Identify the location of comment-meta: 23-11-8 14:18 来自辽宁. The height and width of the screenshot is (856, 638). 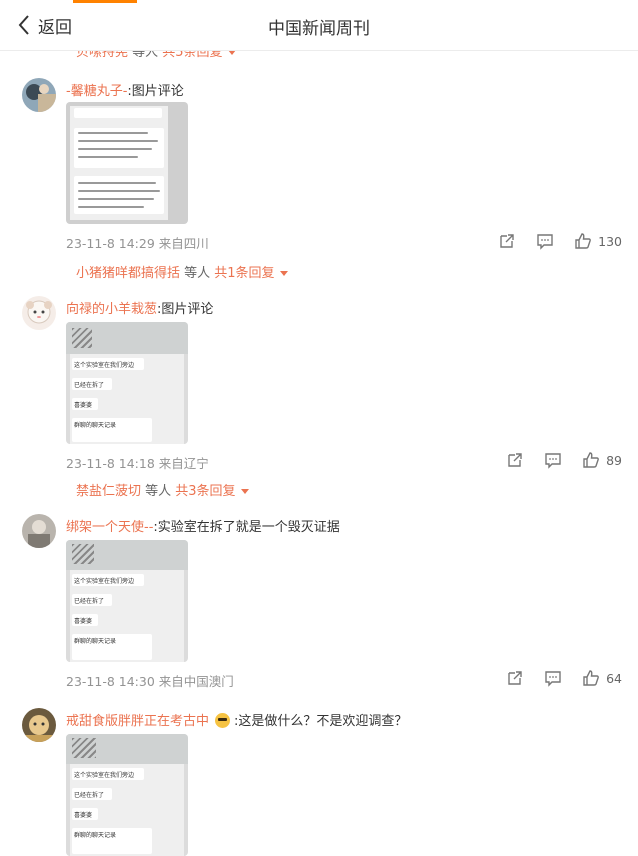
(137, 463).